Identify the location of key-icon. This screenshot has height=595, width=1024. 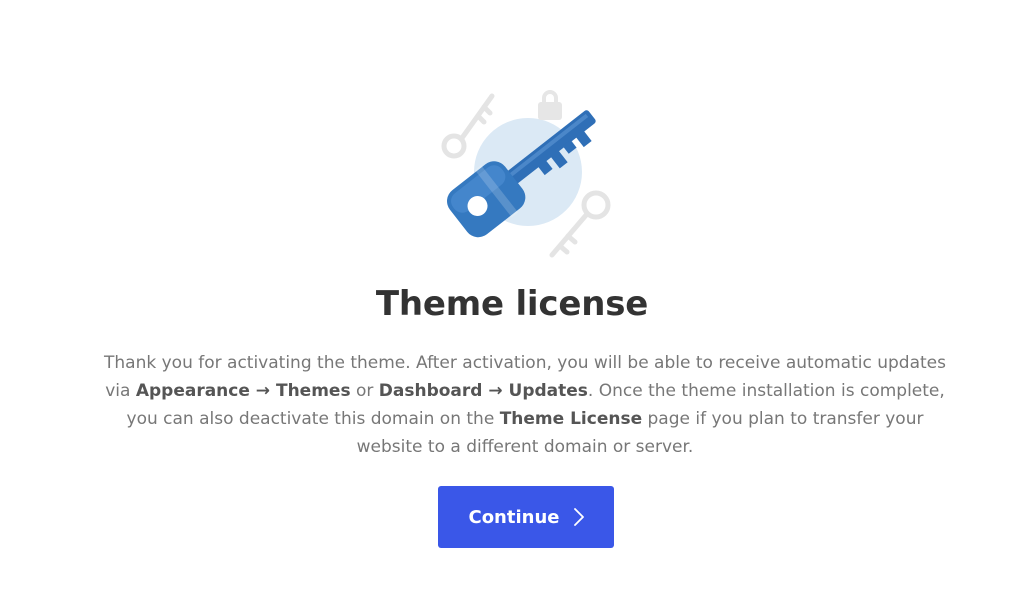
(526, 174).